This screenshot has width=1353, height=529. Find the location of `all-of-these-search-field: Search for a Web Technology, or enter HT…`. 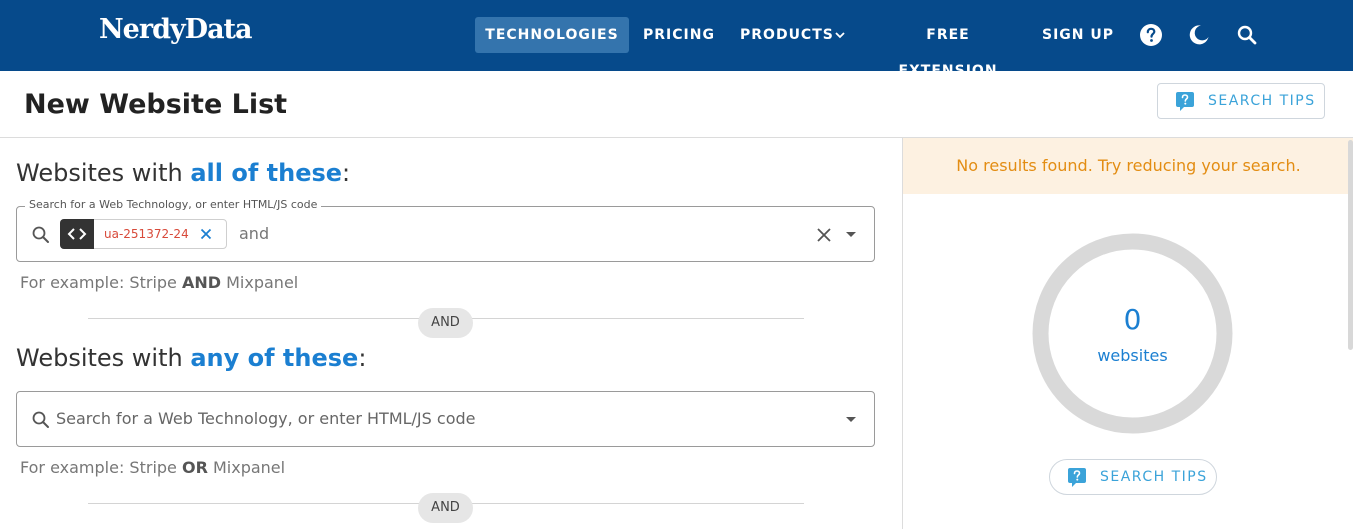

all-of-these-search-field: Search for a Web Technology, or enter HT… is located at coordinates (445, 230).